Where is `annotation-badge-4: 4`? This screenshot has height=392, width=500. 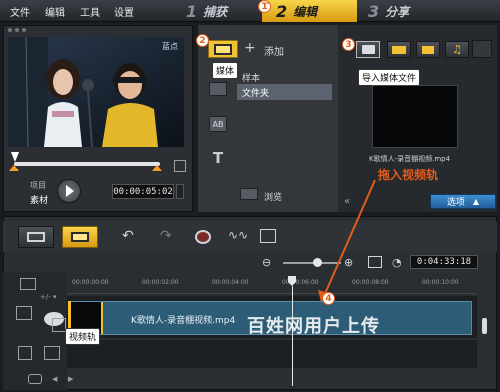
annotation-badge-4: 4 is located at coordinates (328, 298).